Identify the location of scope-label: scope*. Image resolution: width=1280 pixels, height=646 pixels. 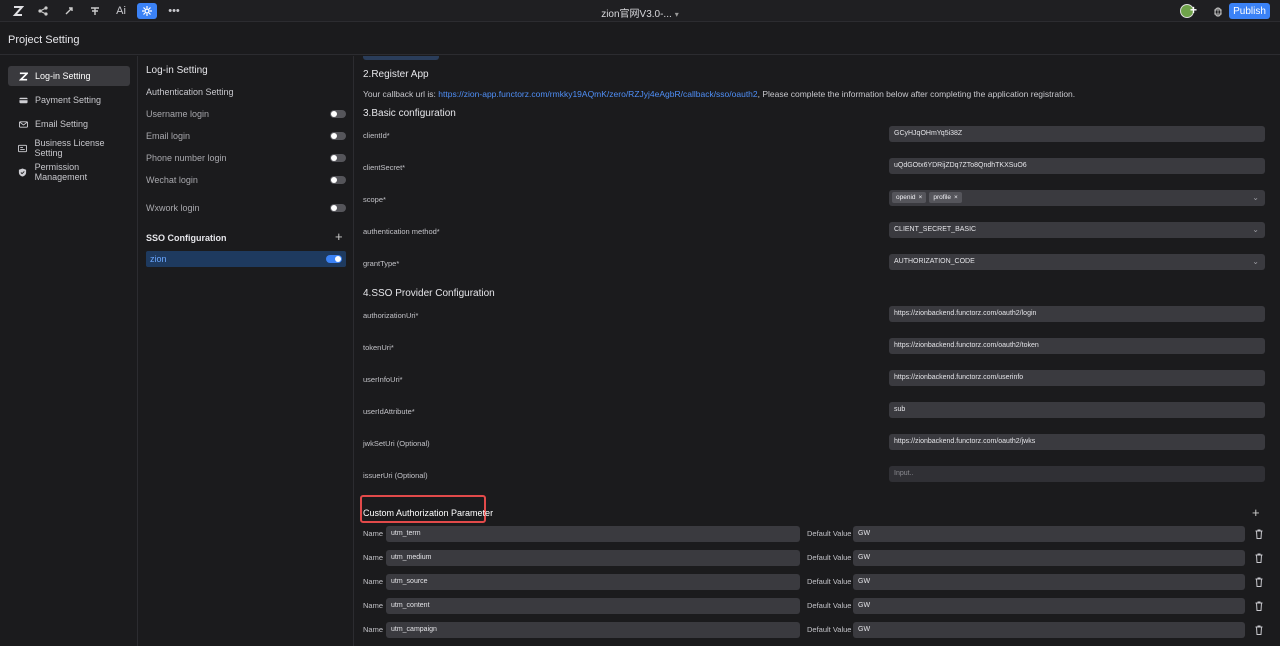
(374, 199).